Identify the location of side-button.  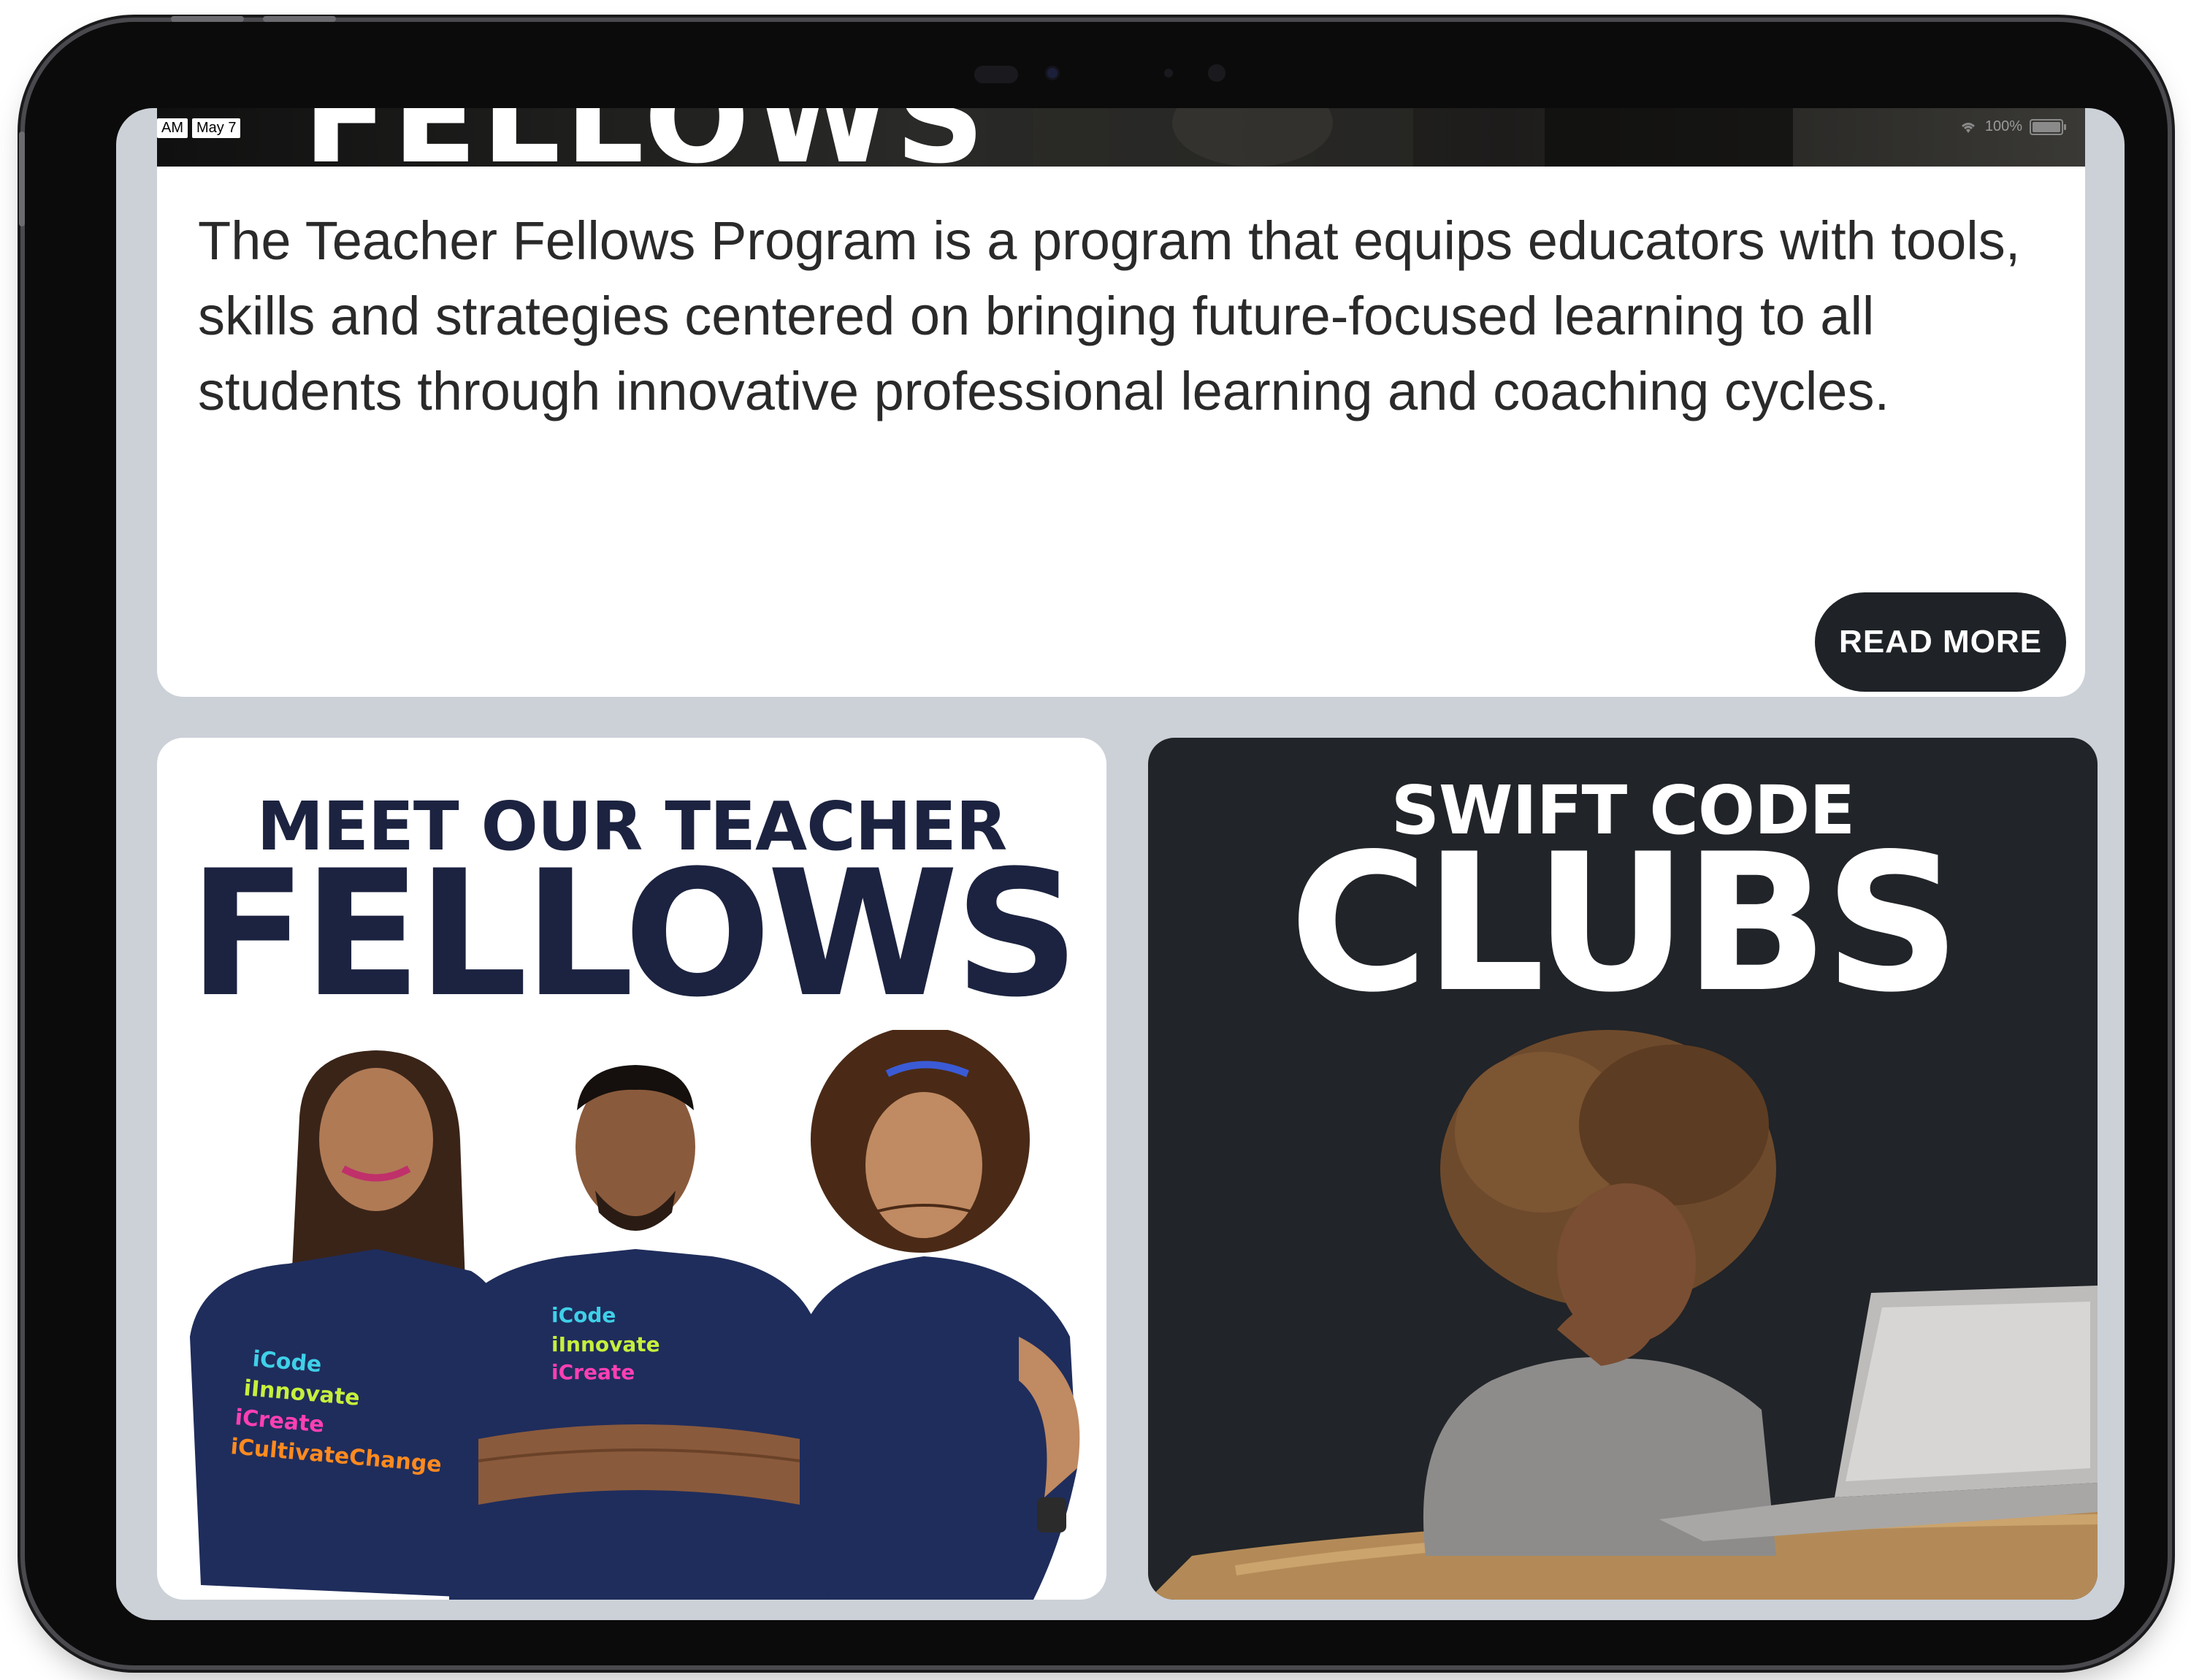
(22, 178).